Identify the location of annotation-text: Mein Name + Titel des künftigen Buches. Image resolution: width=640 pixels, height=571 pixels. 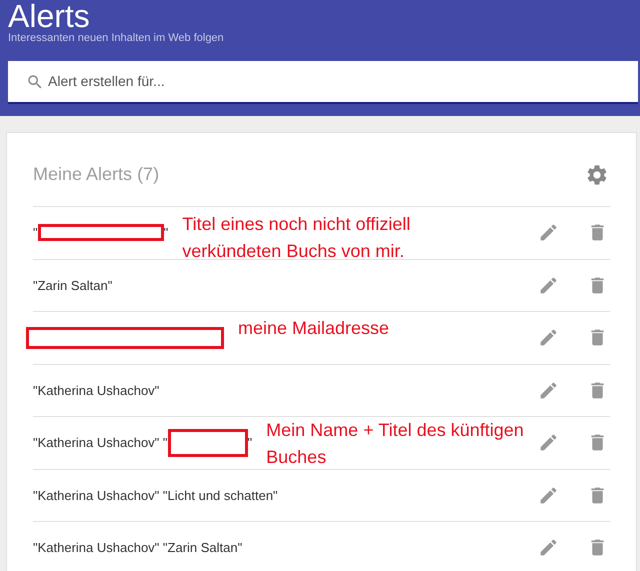
(395, 443).